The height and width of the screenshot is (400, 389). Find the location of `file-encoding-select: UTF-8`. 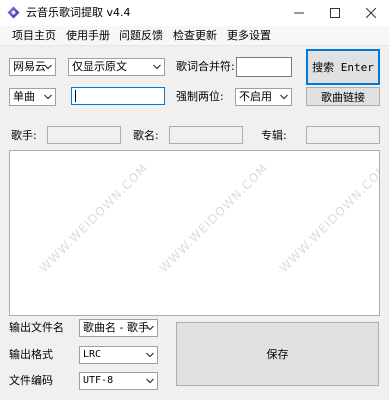

file-encoding-select: UTF-8 is located at coordinates (118, 381).